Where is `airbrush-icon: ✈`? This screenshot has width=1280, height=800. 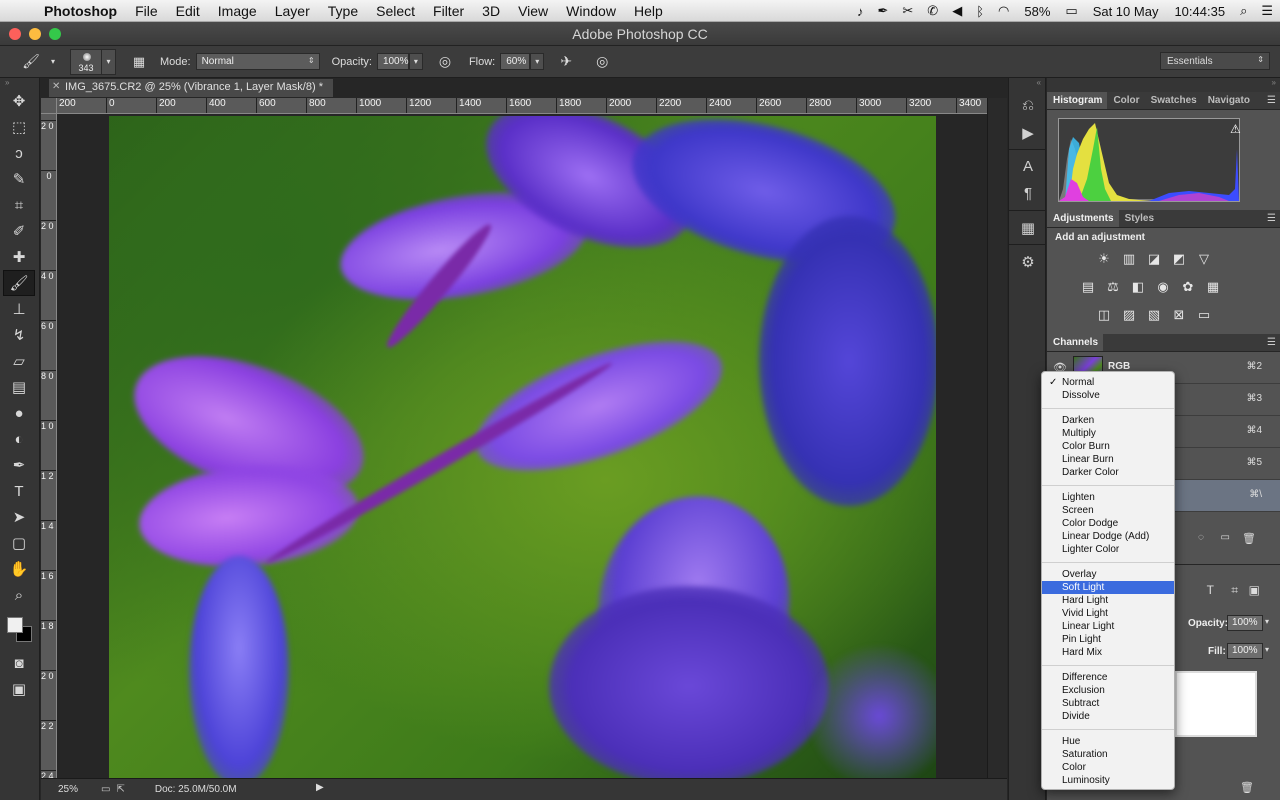 airbrush-icon: ✈ is located at coordinates (566, 62).